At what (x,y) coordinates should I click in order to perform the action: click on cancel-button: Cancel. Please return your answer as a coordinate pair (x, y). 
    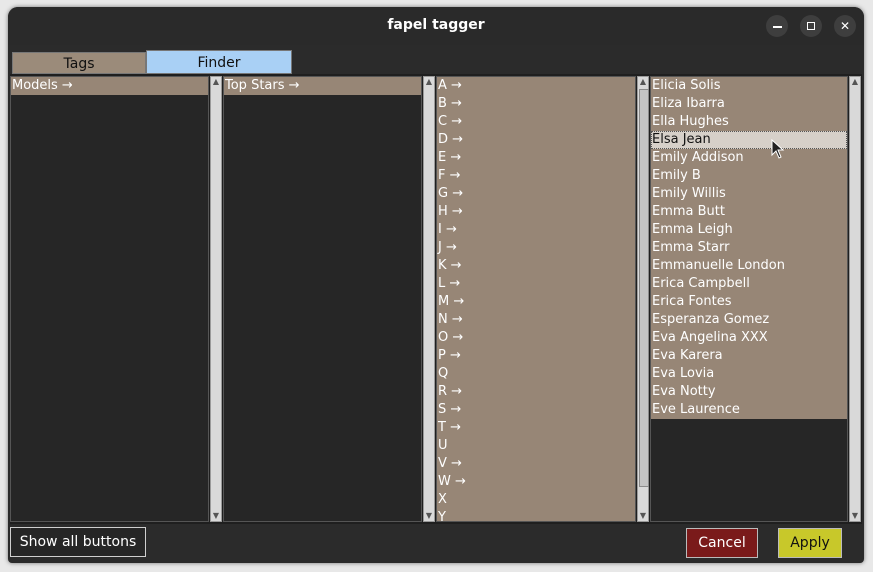
    Looking at the image, I should click on (722, 543).